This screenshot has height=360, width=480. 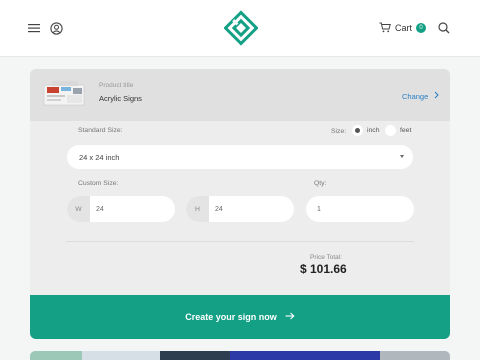 What do you see at coordinates (365, 130) in the screenshot?
I see `unit-option-inch: inch` at bounding box center [365, 130].